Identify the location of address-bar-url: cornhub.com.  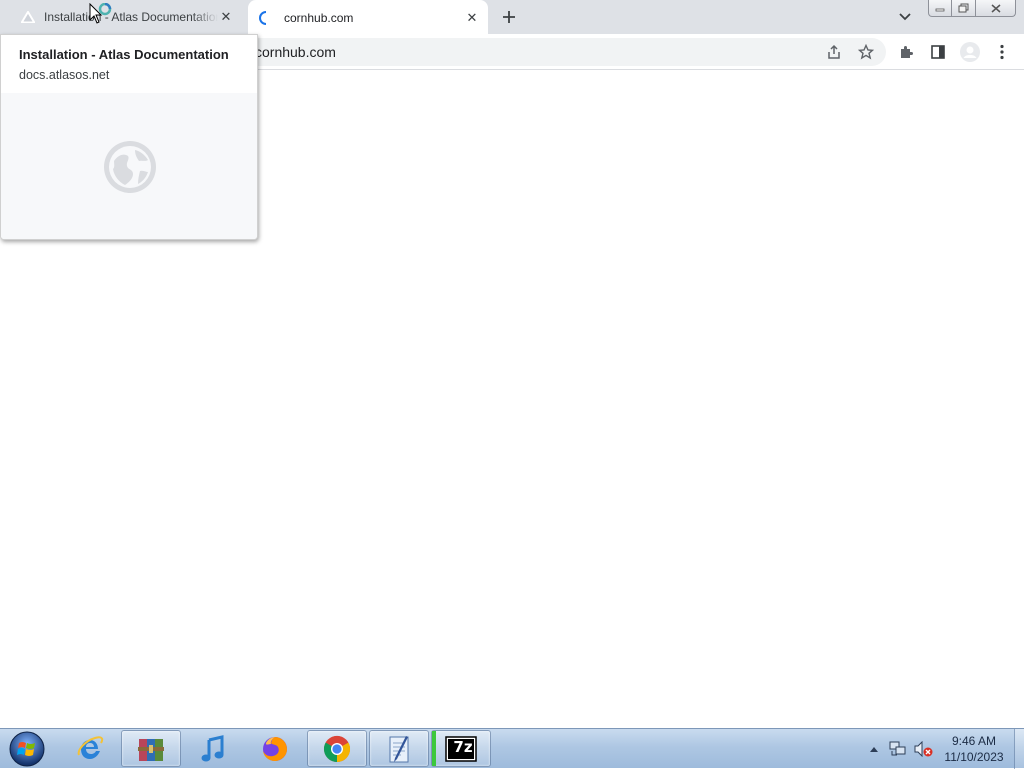
(295, 52).